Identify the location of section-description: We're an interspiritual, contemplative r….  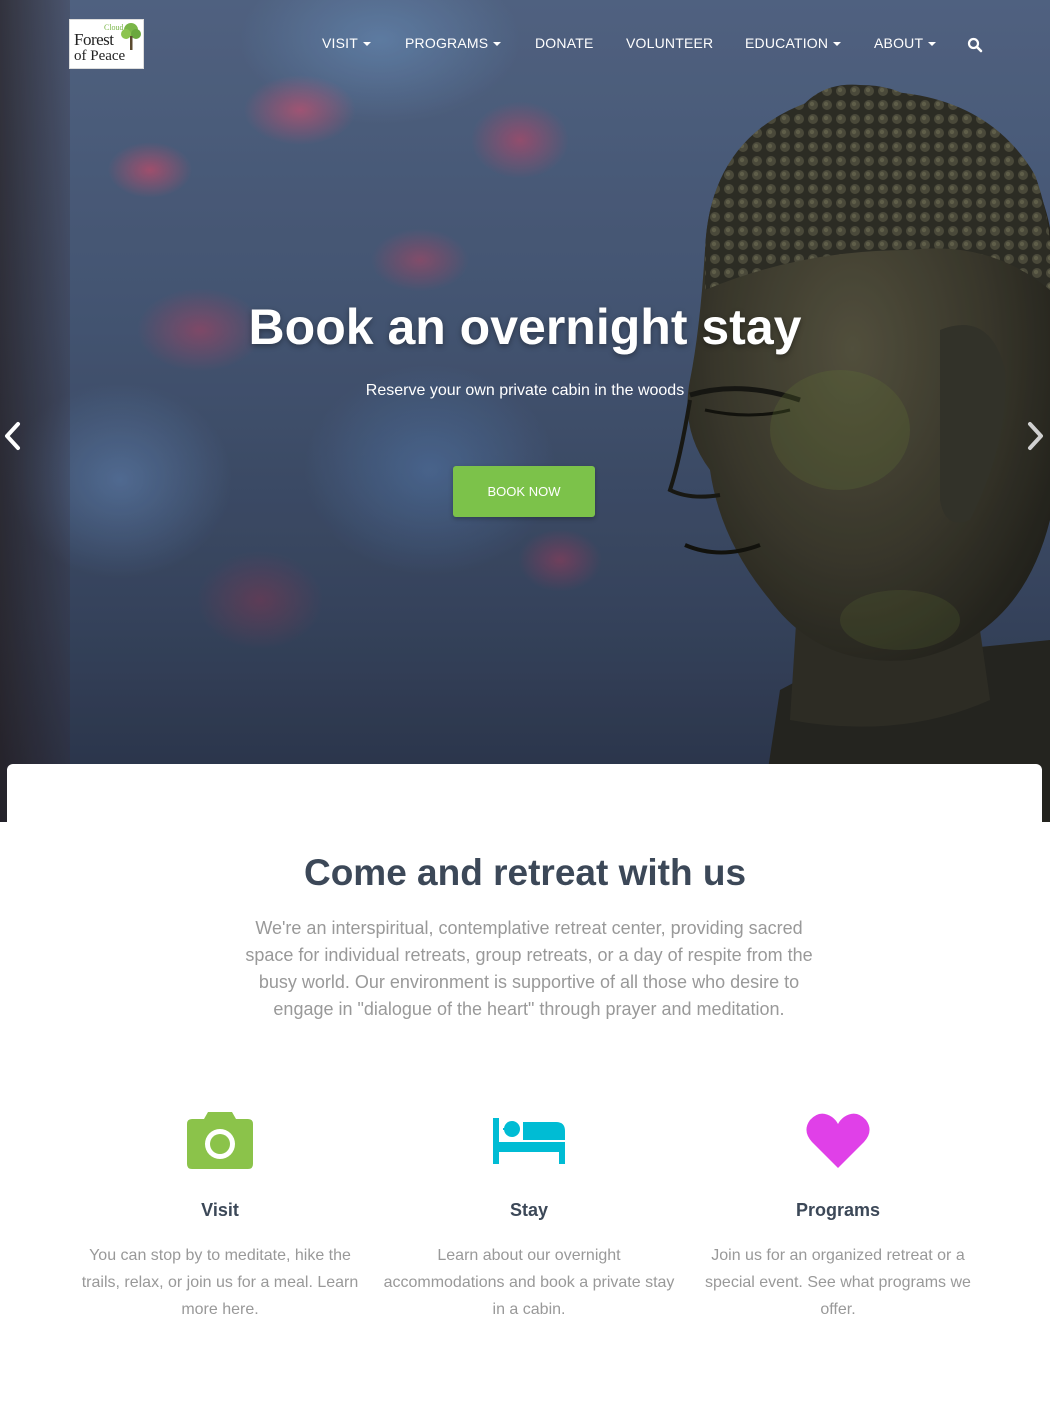
(529, 968).